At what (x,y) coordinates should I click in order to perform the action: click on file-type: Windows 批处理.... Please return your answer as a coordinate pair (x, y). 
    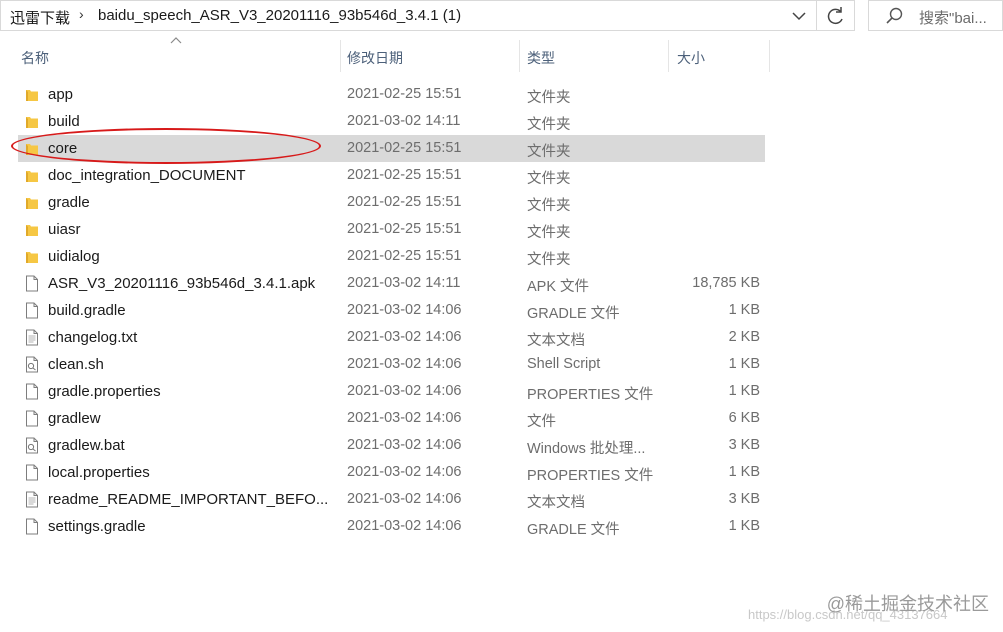
    Looking at the image, I should click on (586, 449).